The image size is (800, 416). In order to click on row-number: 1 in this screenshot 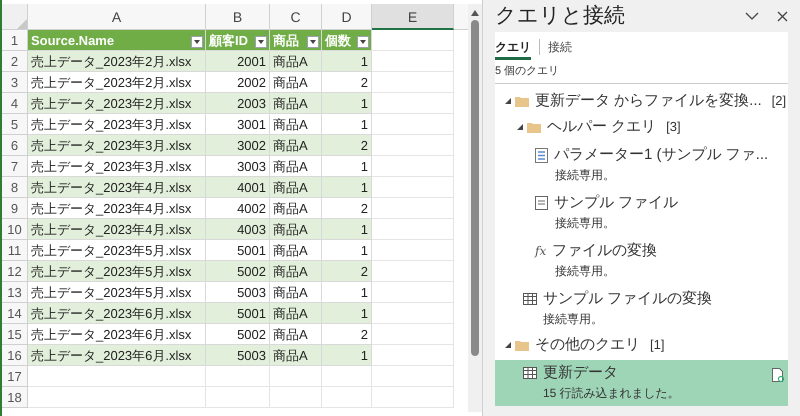, I will do `click(15, 40)`.